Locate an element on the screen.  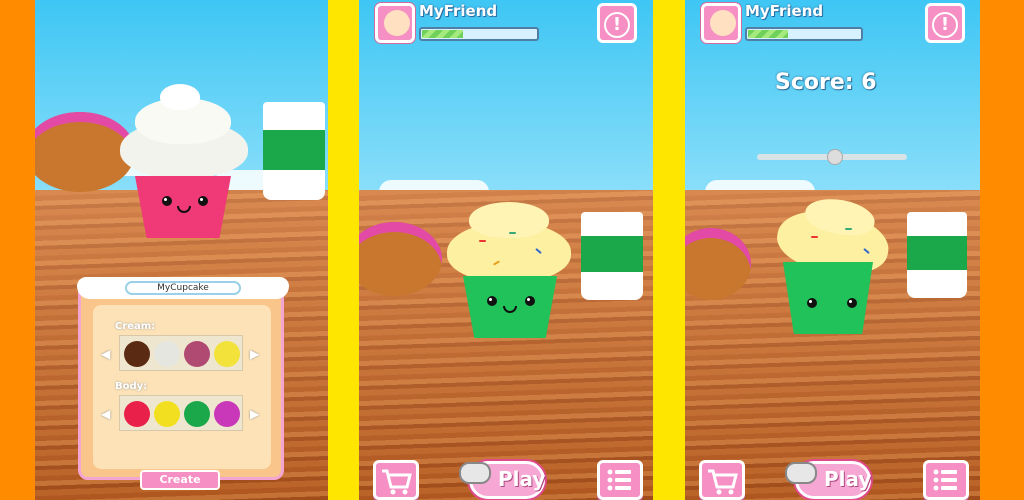
orange-border-right is located at coordinates (1002, 250).